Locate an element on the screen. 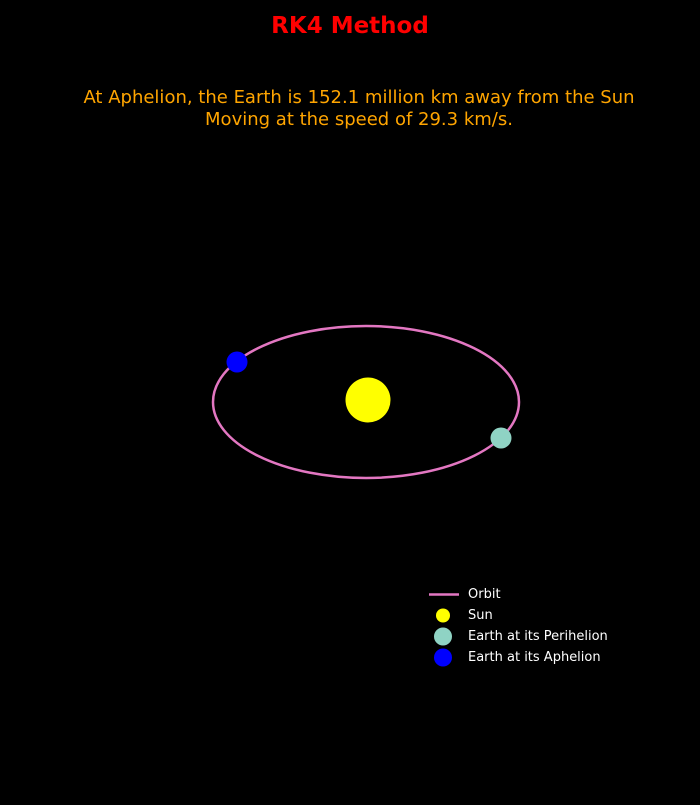 This screenshot has width=700, height=805. legend-item-aphelion: Earth at its Aphelion is located at coordinates (531, 657).